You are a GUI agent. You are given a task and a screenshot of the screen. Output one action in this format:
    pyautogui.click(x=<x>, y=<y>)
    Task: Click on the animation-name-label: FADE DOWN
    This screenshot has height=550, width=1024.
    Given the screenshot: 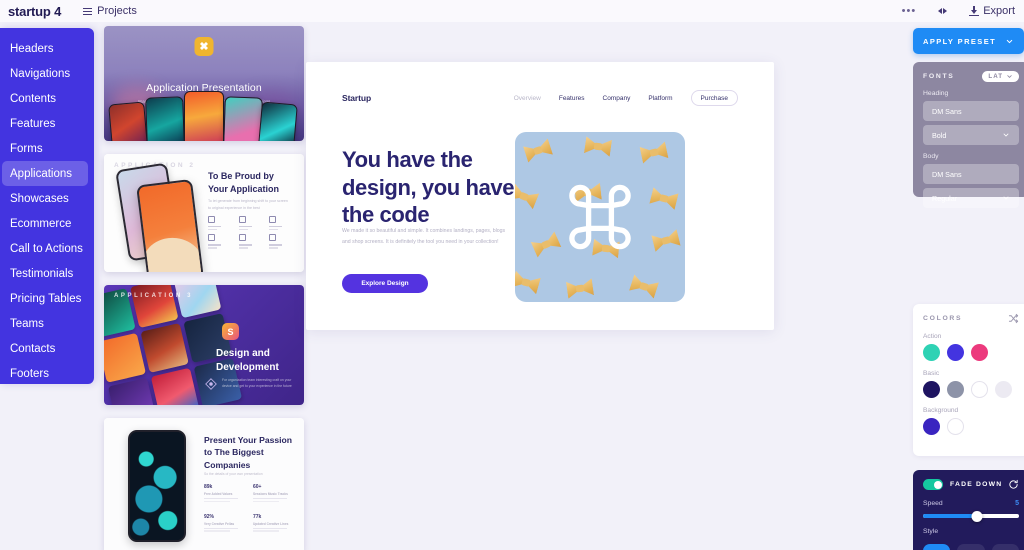 What is the action you would take?
    pyautogui.click(x=976, y=484)
    